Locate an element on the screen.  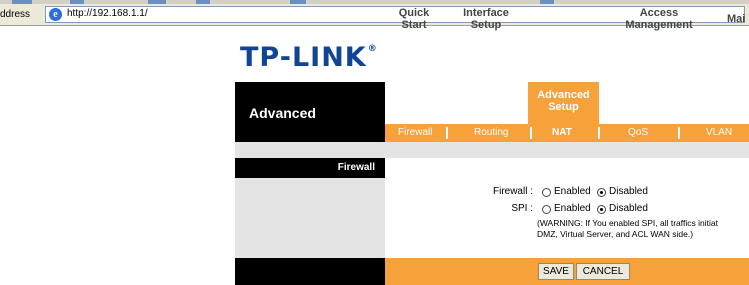
firewall-disabled-radio is located at coordinates (601, 192).